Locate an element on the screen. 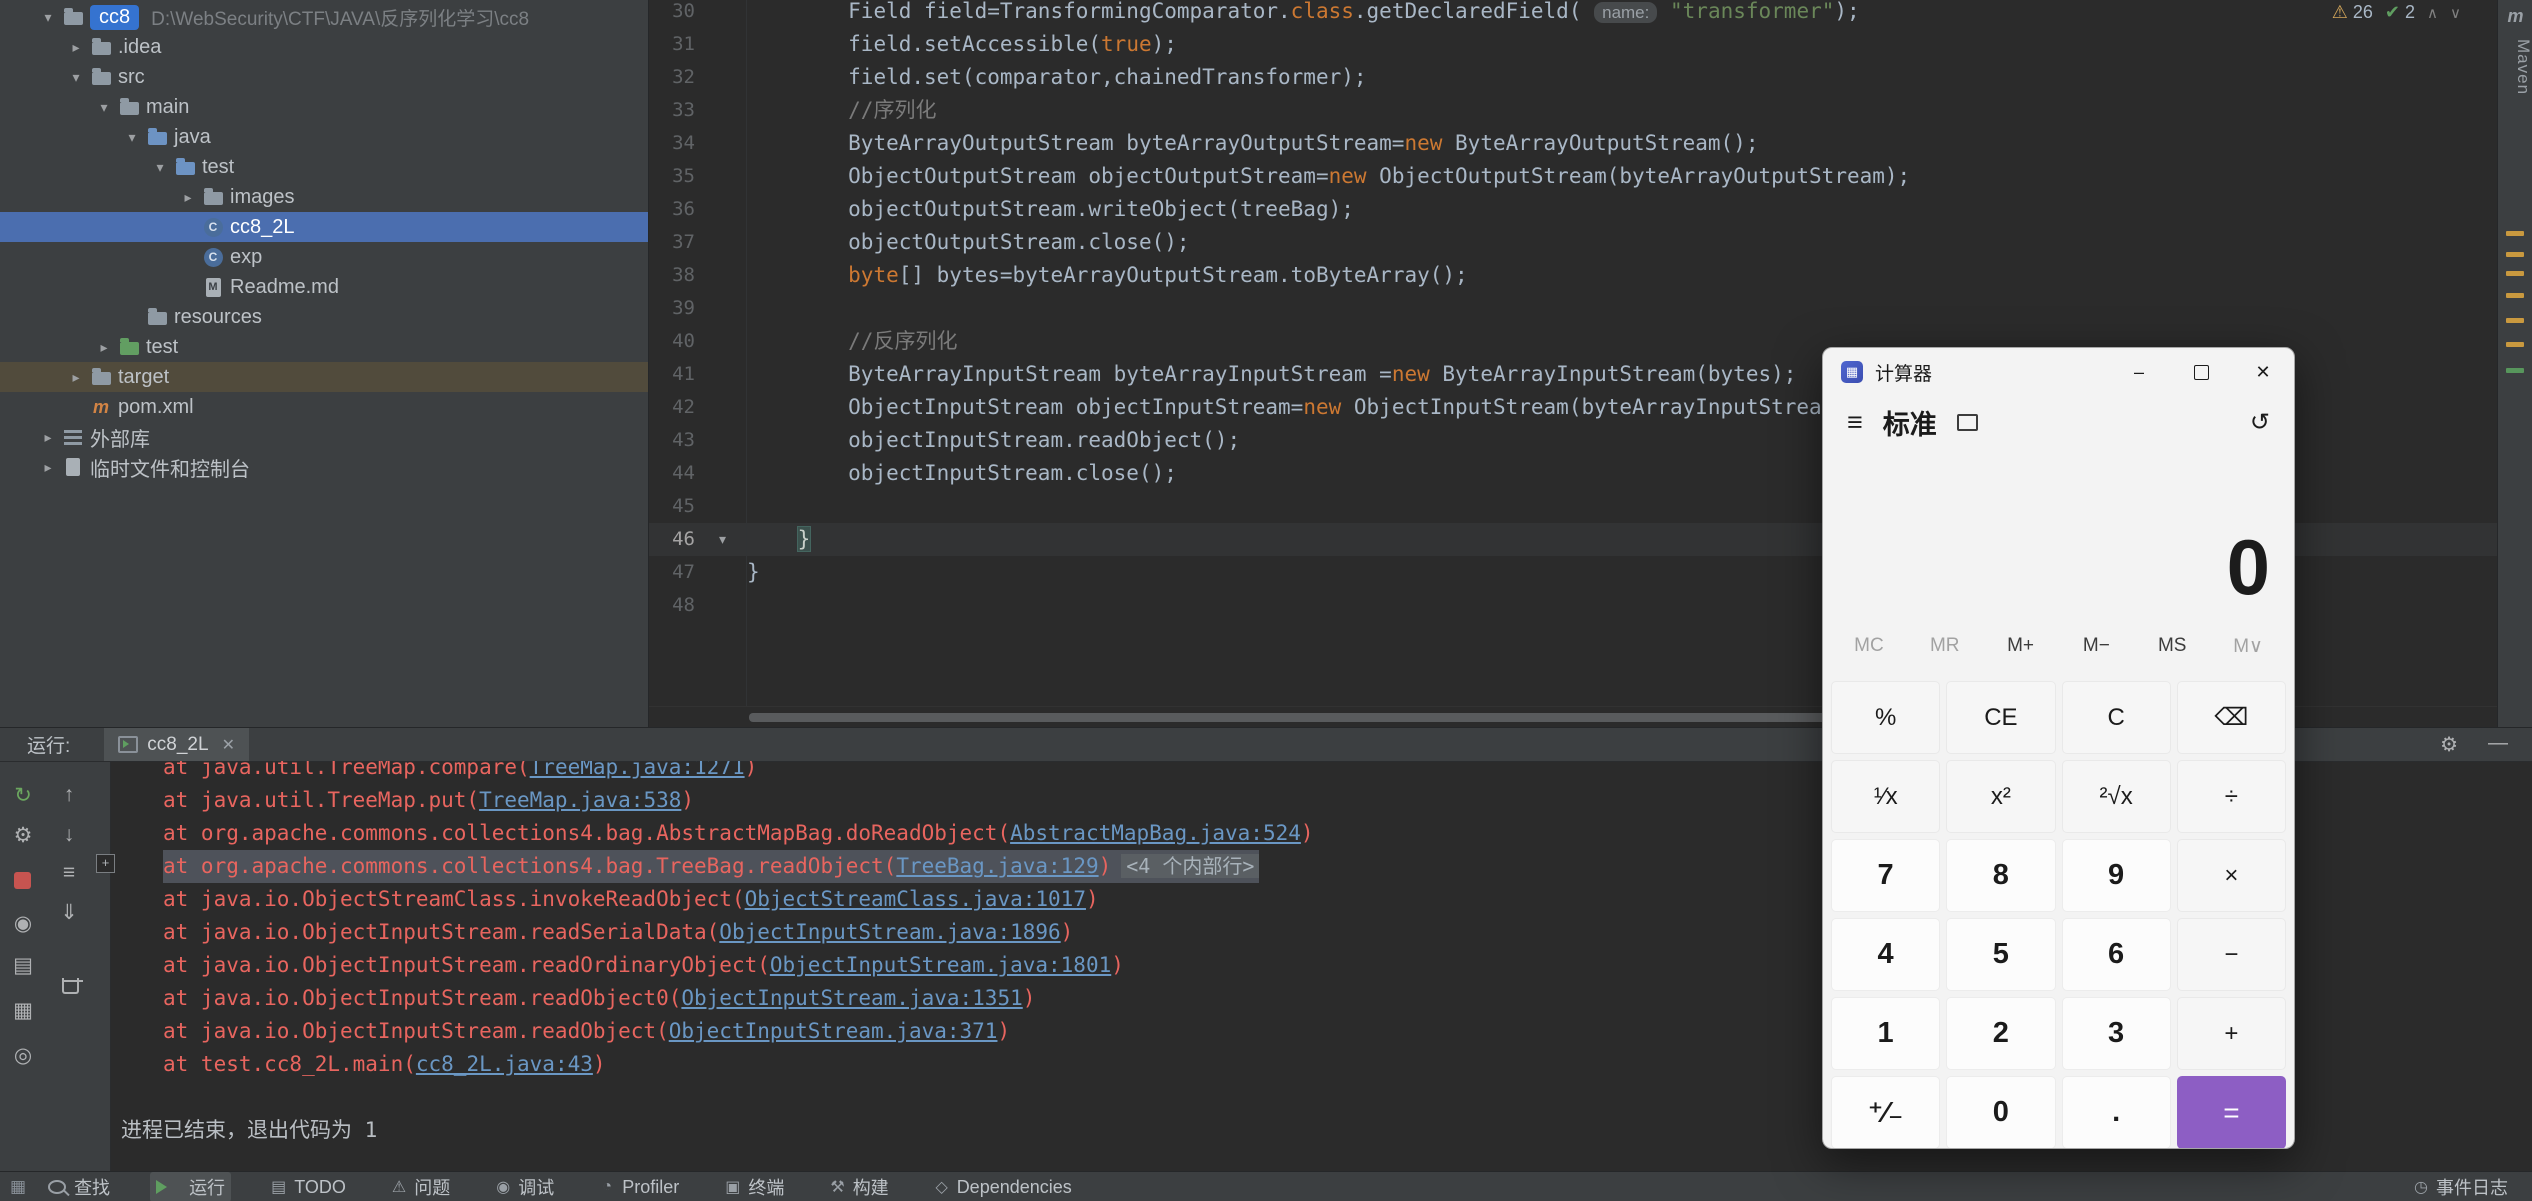 The width and height of the screenshot is (2532, 1201). close-button: ✕ is located at coordinates (2263, 372).